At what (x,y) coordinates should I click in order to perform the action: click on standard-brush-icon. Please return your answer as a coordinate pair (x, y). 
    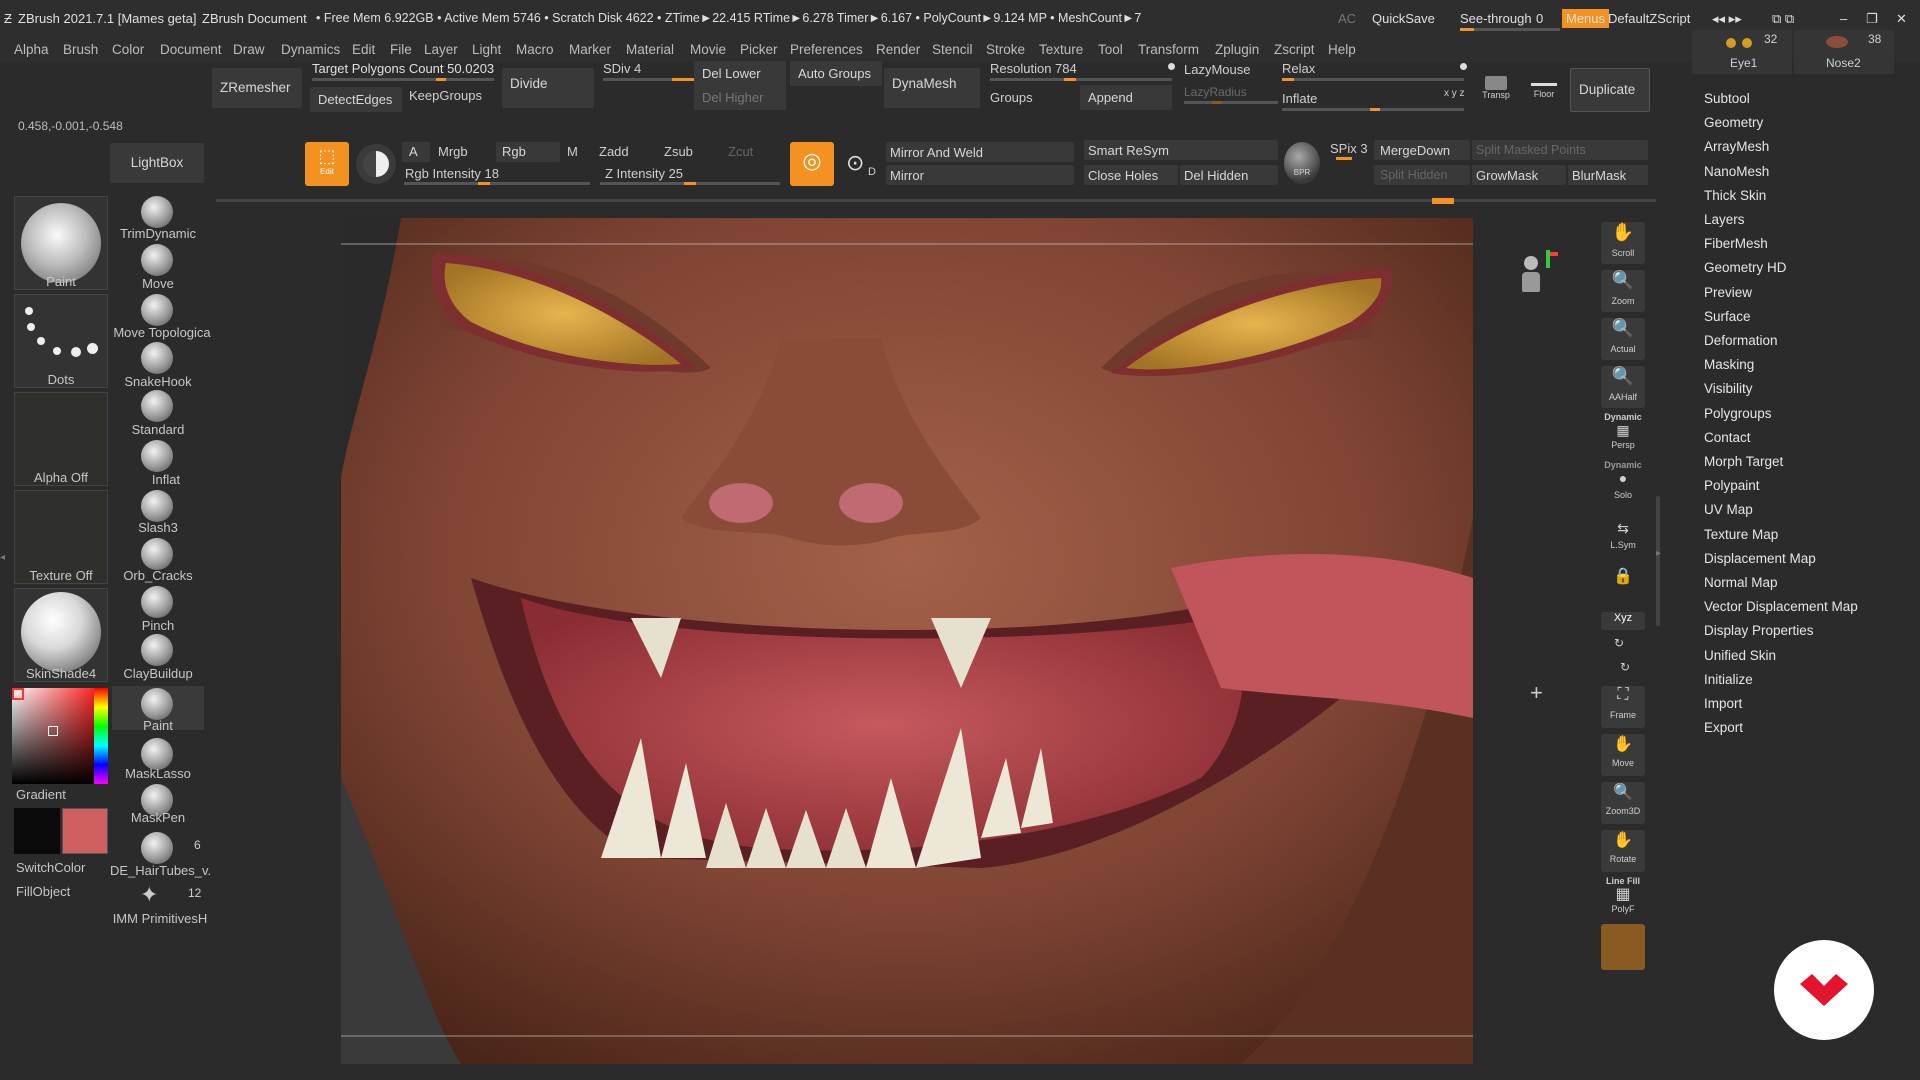
    Looking at the image, I should click on (157, 406).